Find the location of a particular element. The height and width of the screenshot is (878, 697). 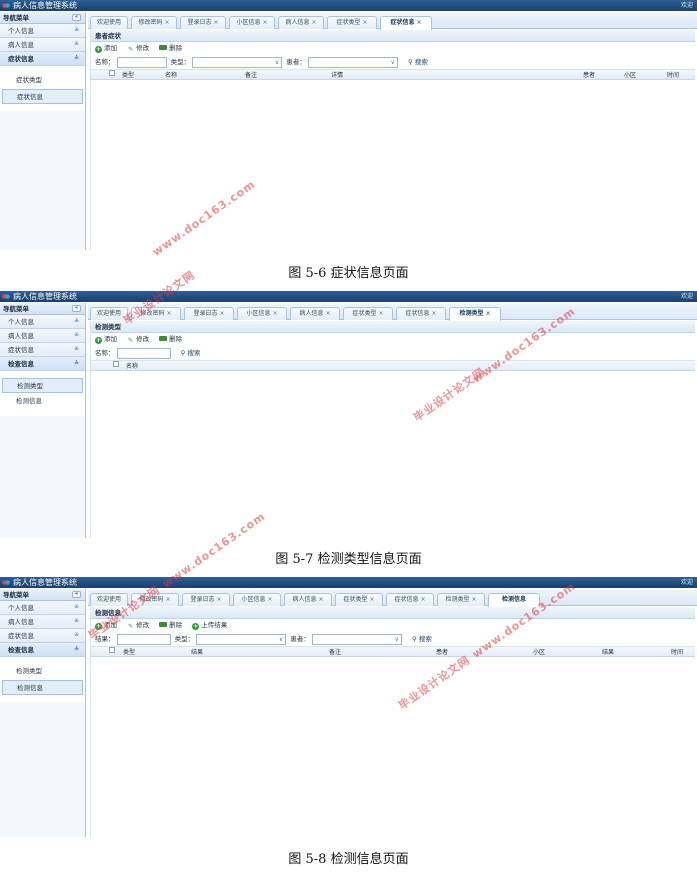

result-input is located at coordinates (143, 639).